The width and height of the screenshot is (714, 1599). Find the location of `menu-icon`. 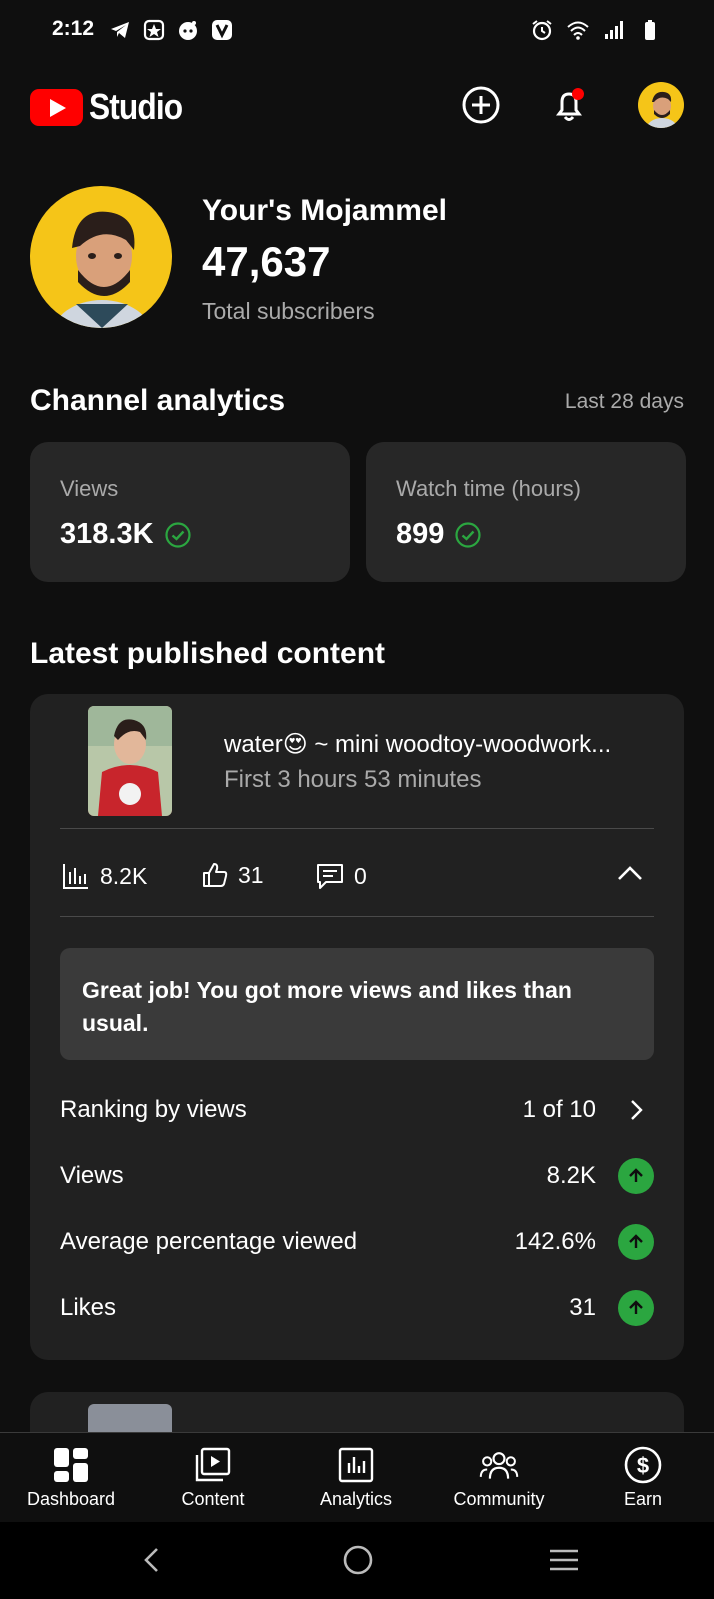

menu-icon is located at coordinates (564, 1560).